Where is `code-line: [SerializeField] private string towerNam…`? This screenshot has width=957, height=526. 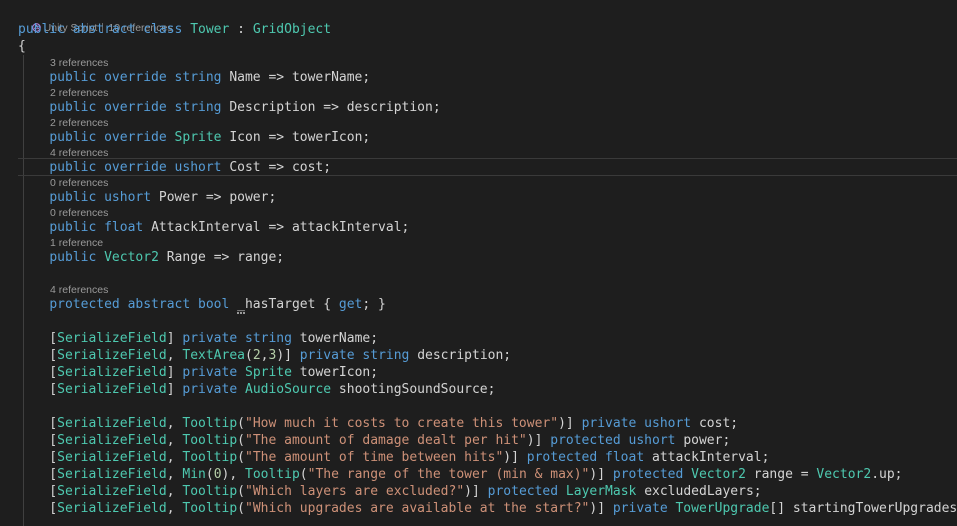 code-line: [SerializeField] private string towerNam… is located at coordinates (487, 338).